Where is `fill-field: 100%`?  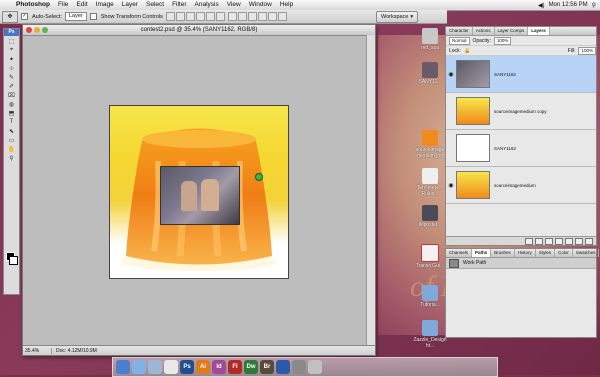
fill-field: 100% is located at coordinates (587, 50).